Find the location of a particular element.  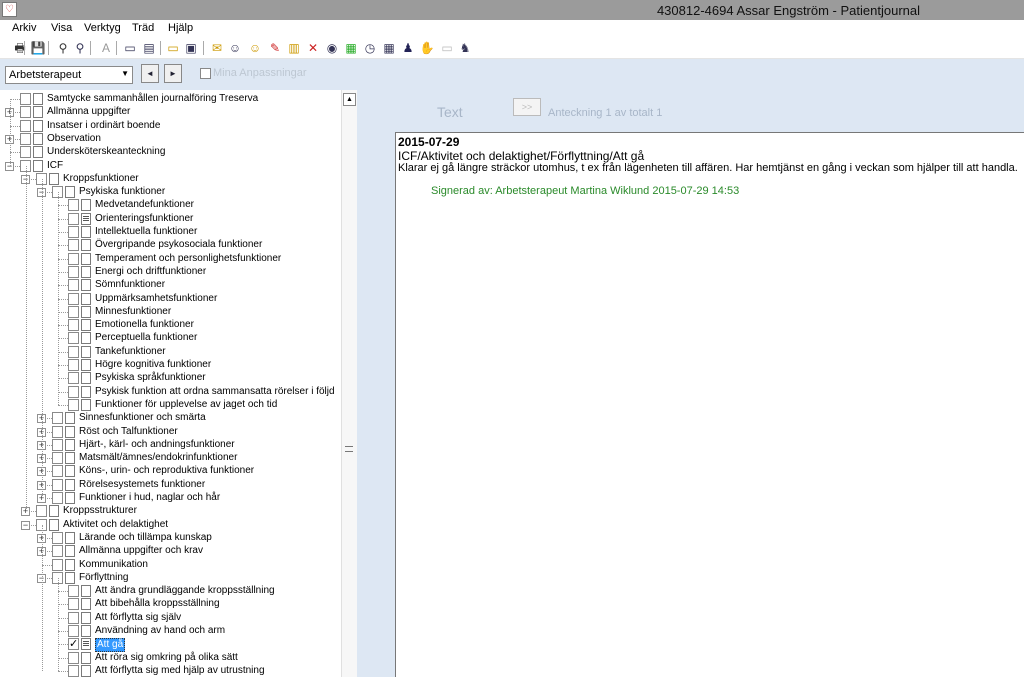

tree-node: + Allmänna uppgifter is located at coordinates (170, 112).